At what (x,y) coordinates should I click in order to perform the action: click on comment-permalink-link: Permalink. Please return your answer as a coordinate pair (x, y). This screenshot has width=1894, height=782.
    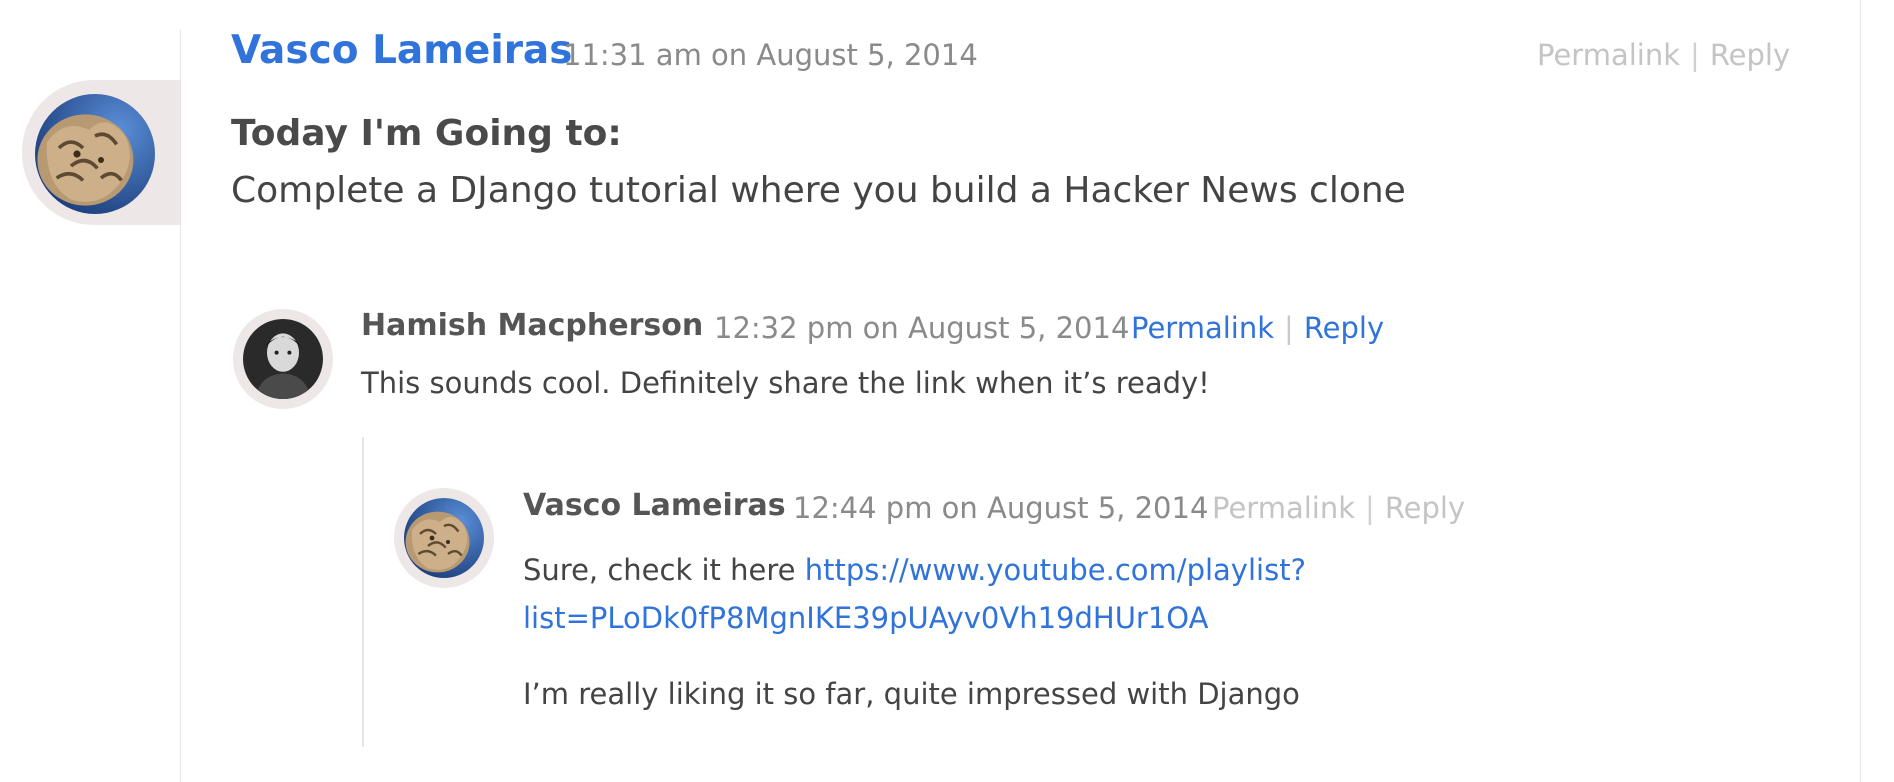
    Looking at the image, I should click on (1202, 328).